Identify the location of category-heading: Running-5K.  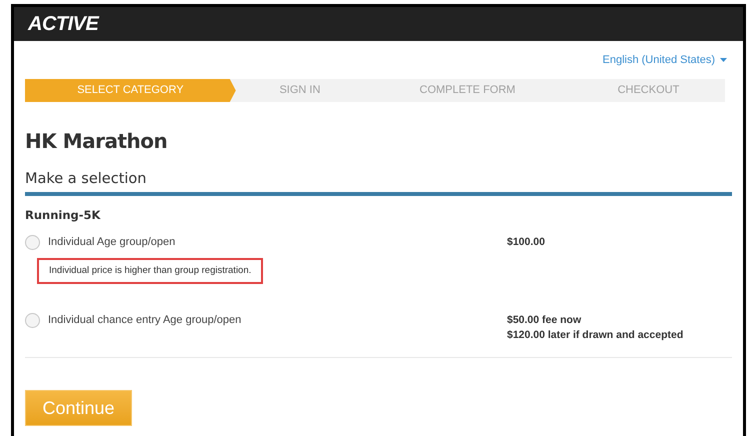
(63, 215).